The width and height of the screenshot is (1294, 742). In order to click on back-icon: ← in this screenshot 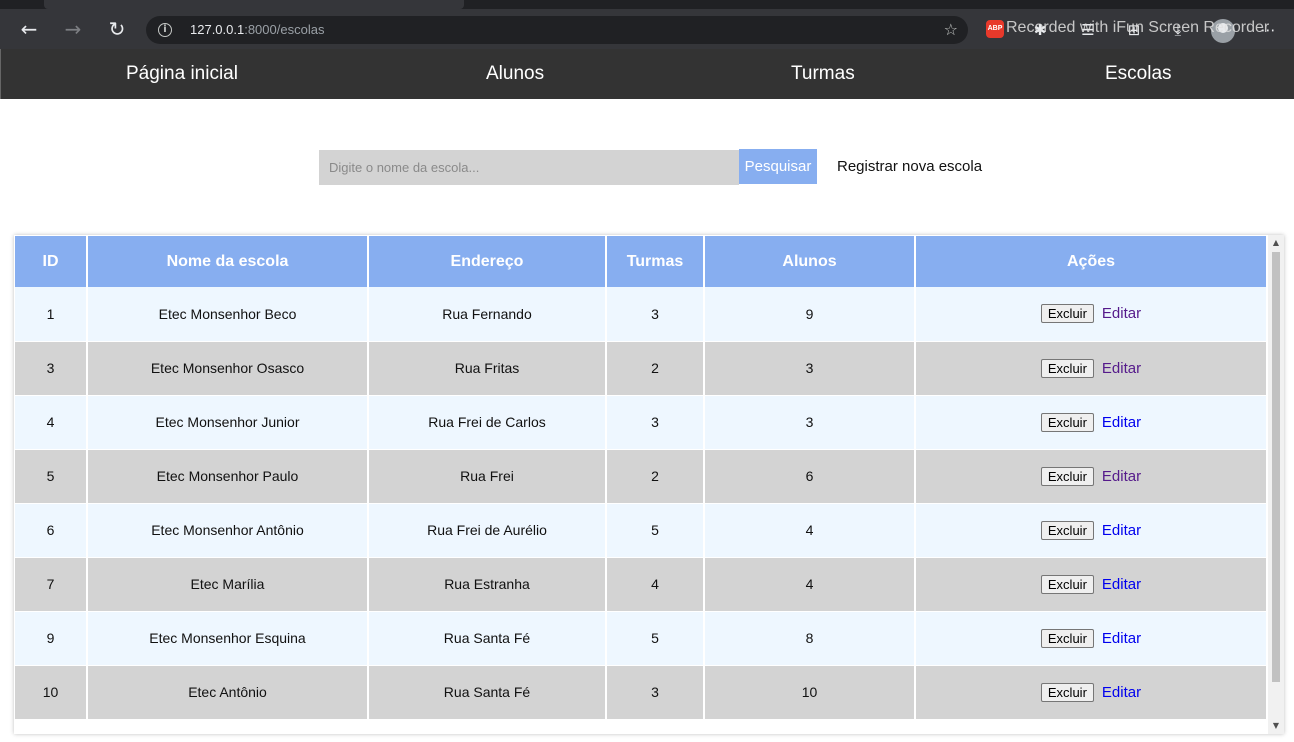, I will do `click(29, 29)`.